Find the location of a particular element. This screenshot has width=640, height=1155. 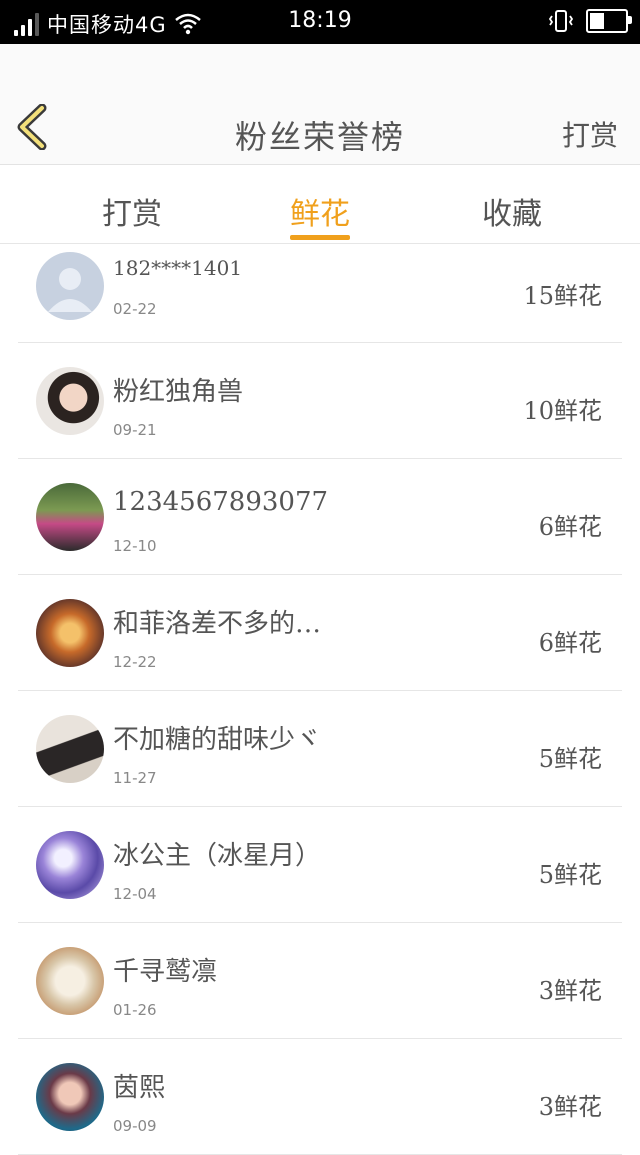

page-title: 粉丝荣誉榜 is located at coordinates (319, 137).